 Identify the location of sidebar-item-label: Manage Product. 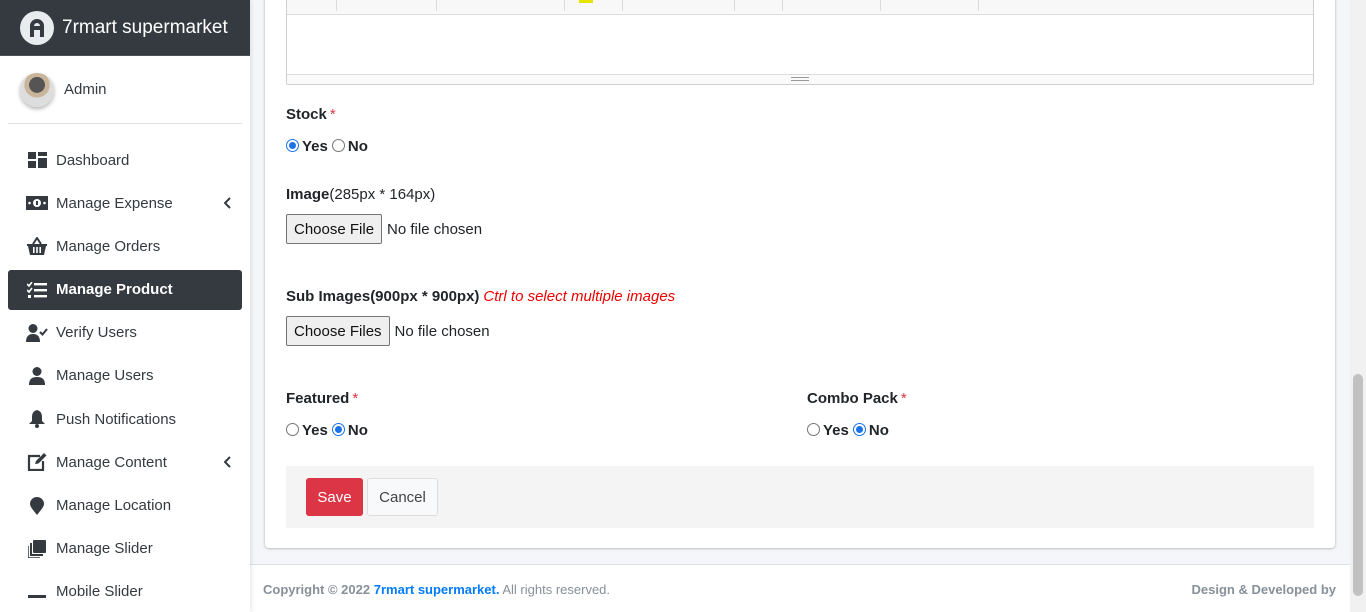
(114, 290).